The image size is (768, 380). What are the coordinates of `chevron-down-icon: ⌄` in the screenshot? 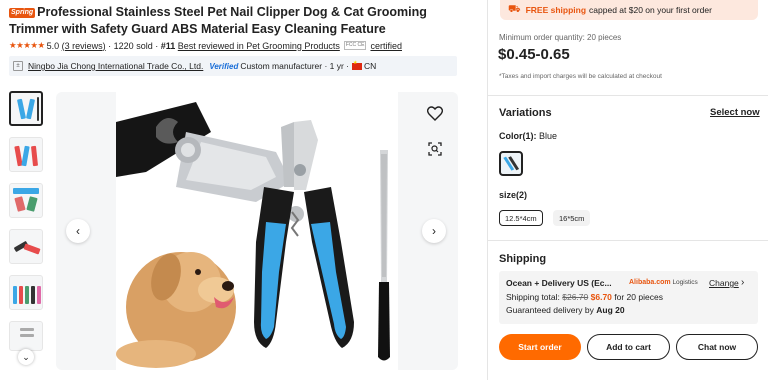 It's located at (26, 357).